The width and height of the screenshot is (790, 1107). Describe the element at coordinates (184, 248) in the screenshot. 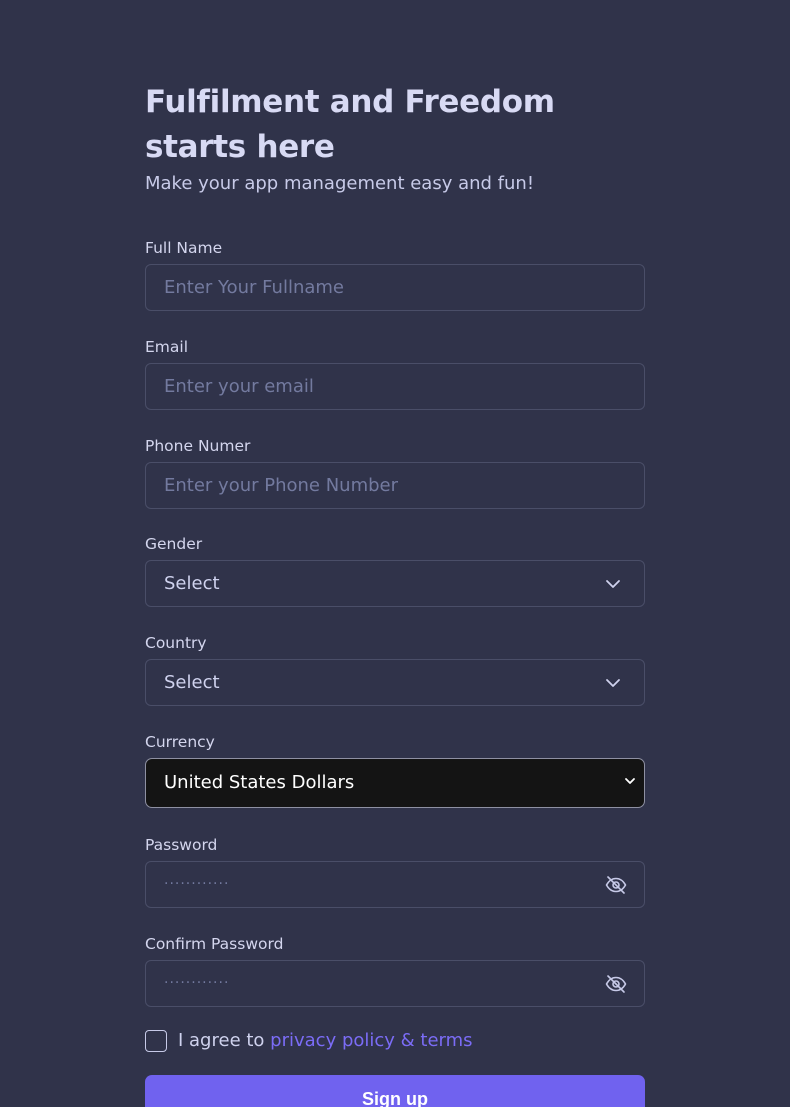

I see `full-name-label: Full Name` at that location.